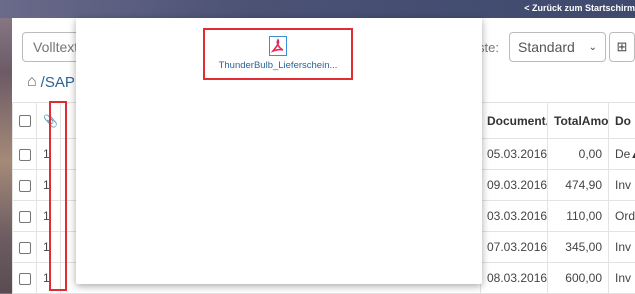 The width and height of the screenshot is (635, 294). Describe the element at coordinates (514, 216) in the screenshot. I see `document-date-cell: 03.03.2016` at that location.